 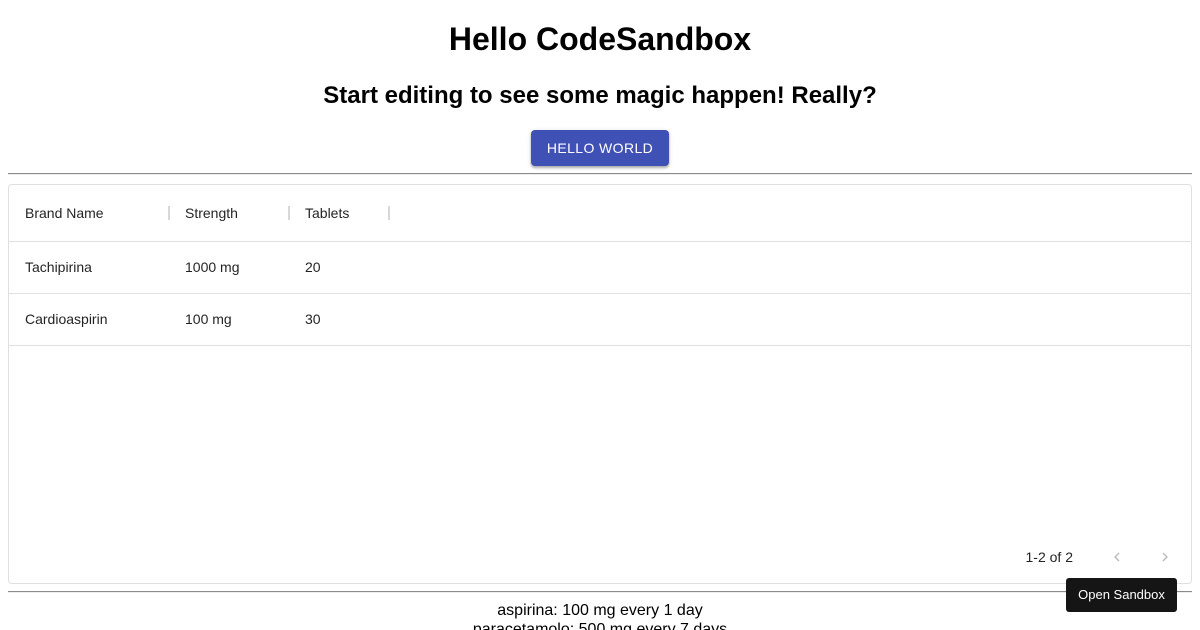 What do you see at coordinates (600, 625) in the screenshot?
I see `list-item: paracetamolo: 500 mg every 7 days` at bounding box center [600, 625].